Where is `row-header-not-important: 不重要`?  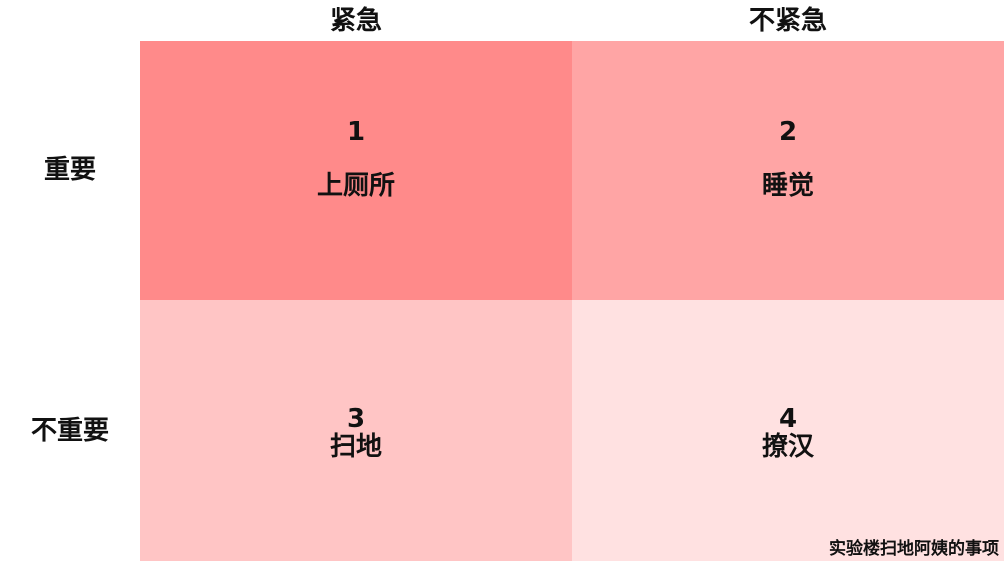
row-header-not-important: 不重要 is located at coordinates (69, 430).